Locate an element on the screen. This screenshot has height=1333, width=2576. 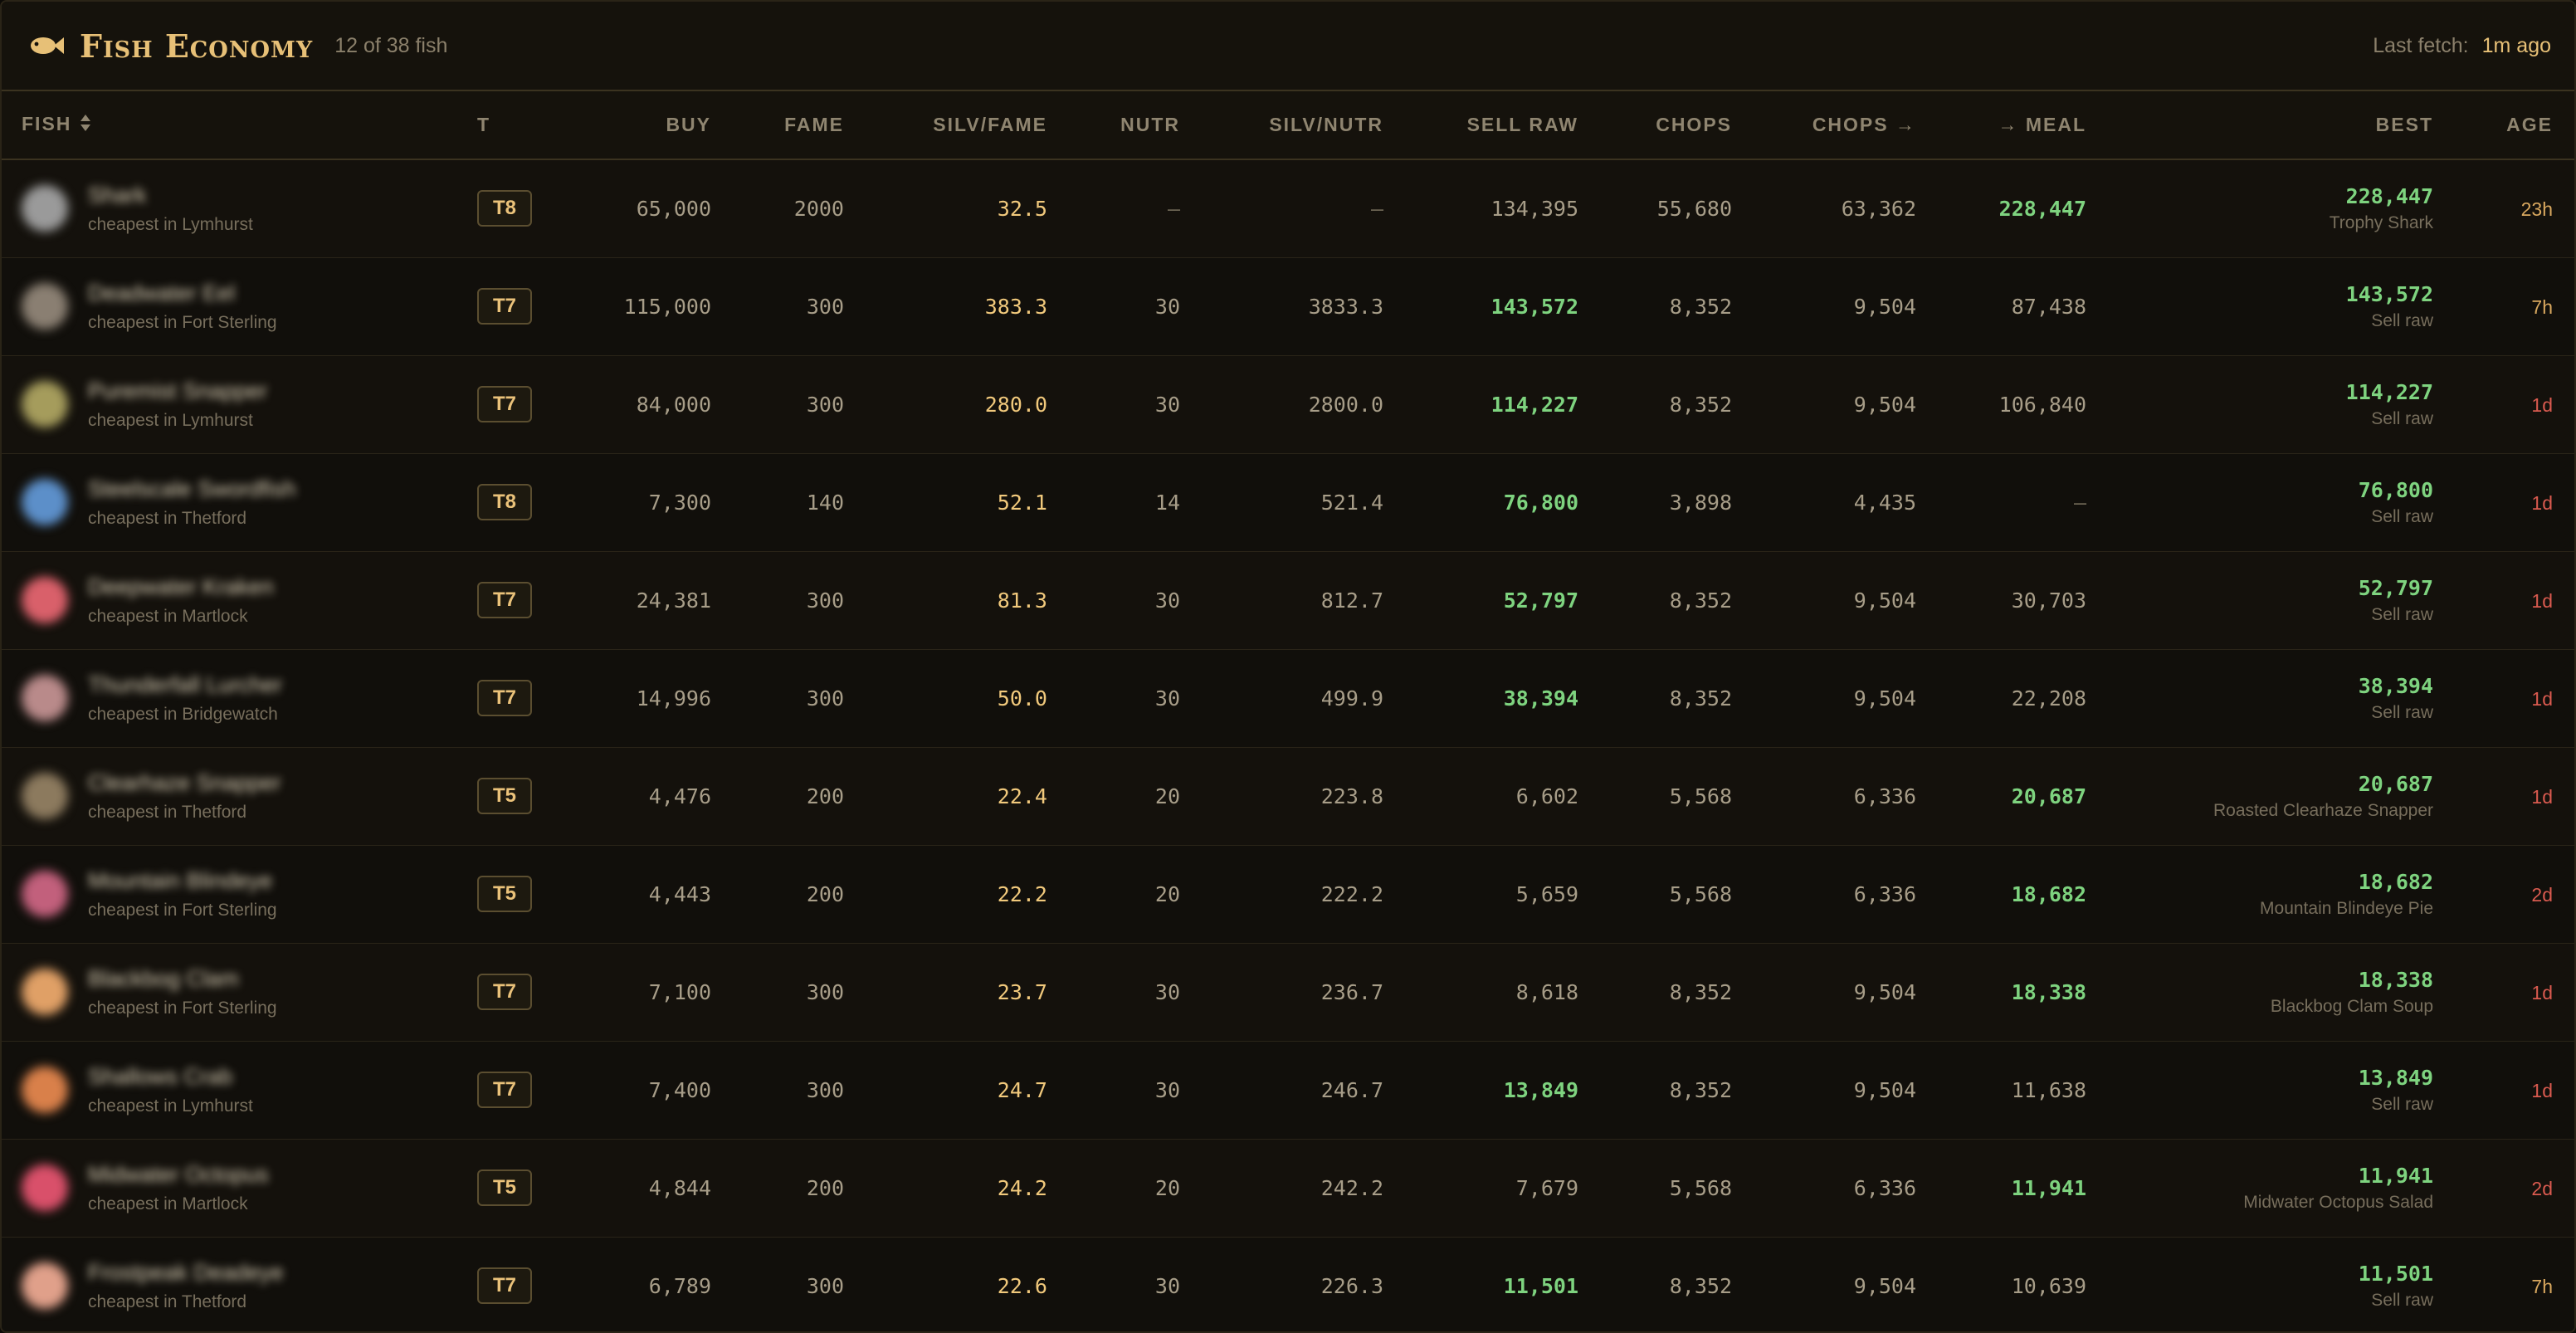
fish-name: Deadwater Eel is located at coordinates (183, 293).